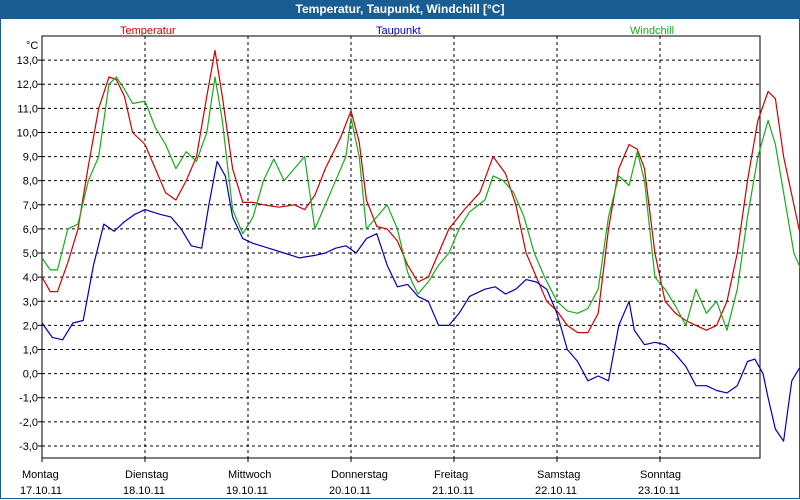  I want to click on y-tick-label: 6,0, so click(30, 230).